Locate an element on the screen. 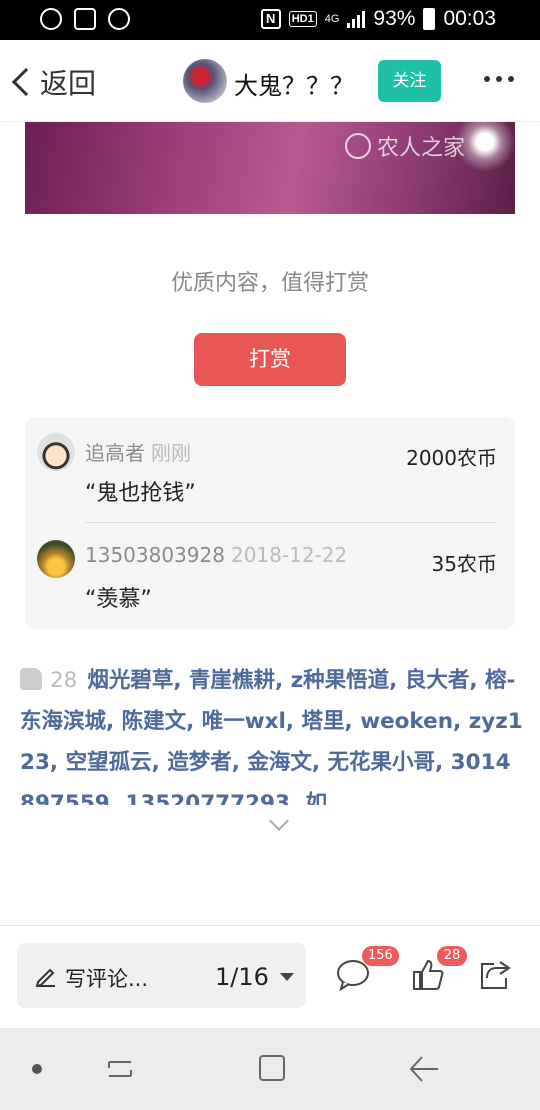 The image size is (540, 1110). more-button is located at coordinates (499, 79).